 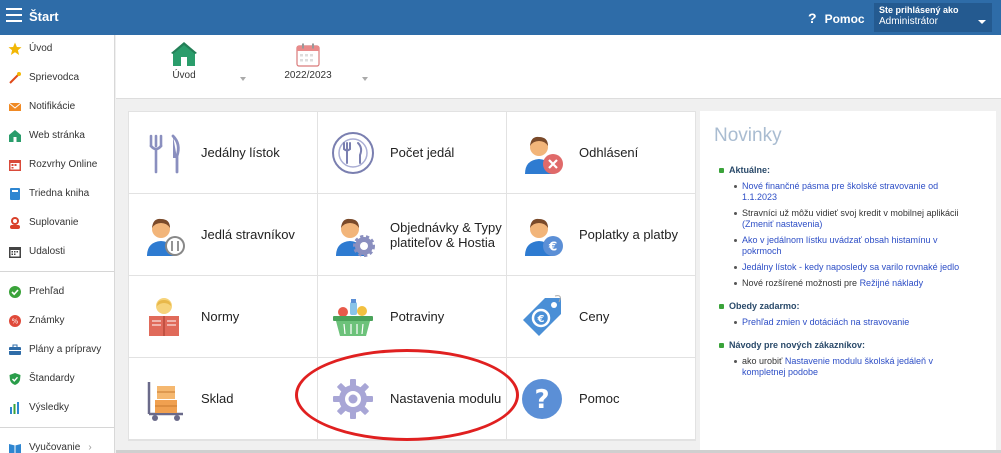 What do you see at coordinates (601, 234) in the screenshot?
I see `tile-poplatky-a-platby: € Poplatky a platby` at bounding box center [601, 234].